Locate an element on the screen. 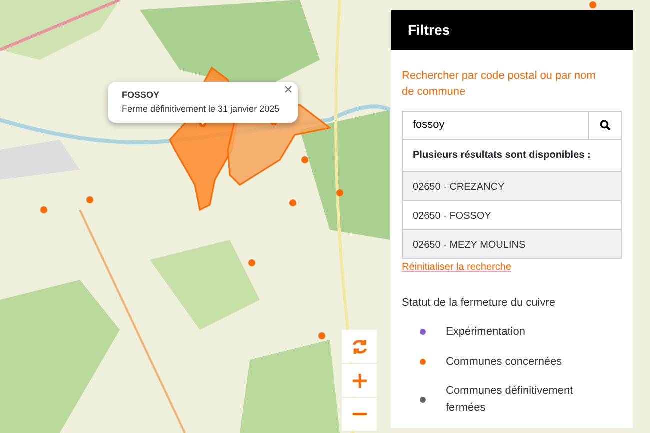 The width and height of the screenshot is (650, 433). close-button is located at coordinates (288, 89).